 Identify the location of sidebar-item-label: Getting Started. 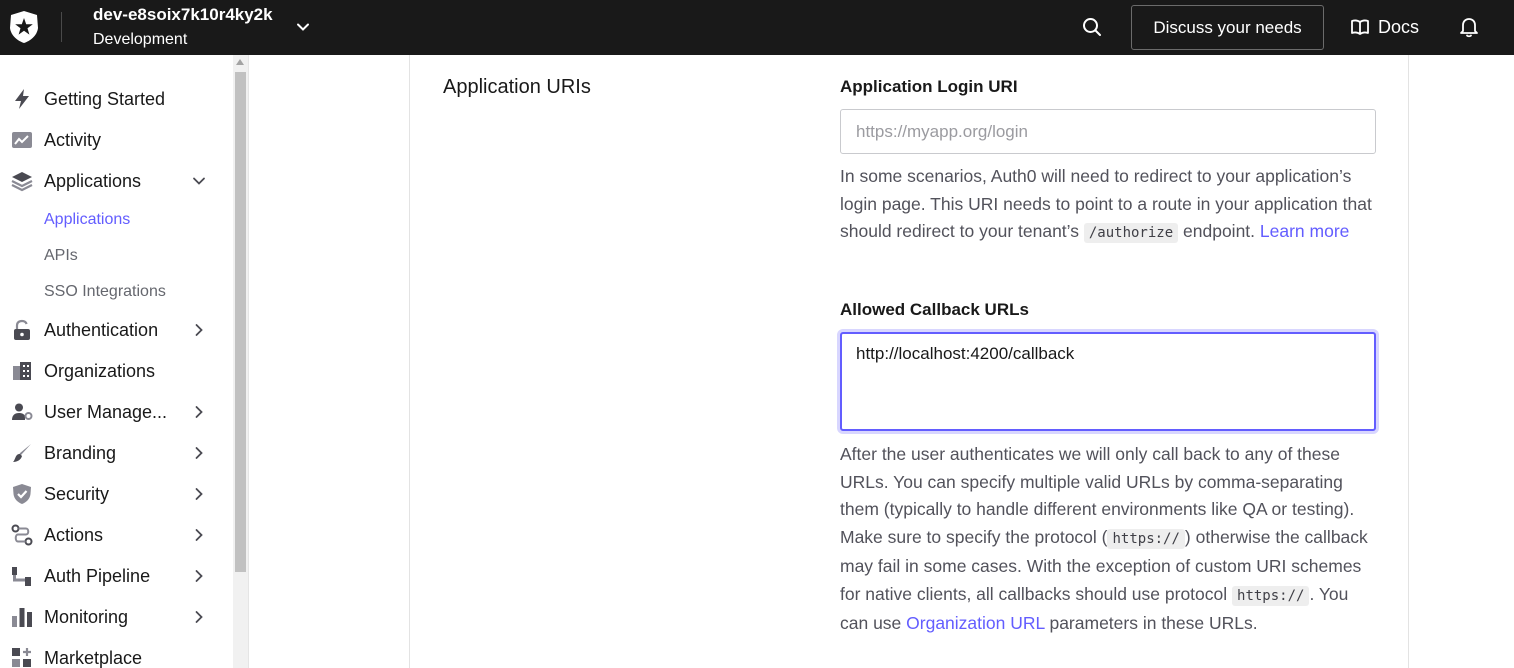
(105, 98).